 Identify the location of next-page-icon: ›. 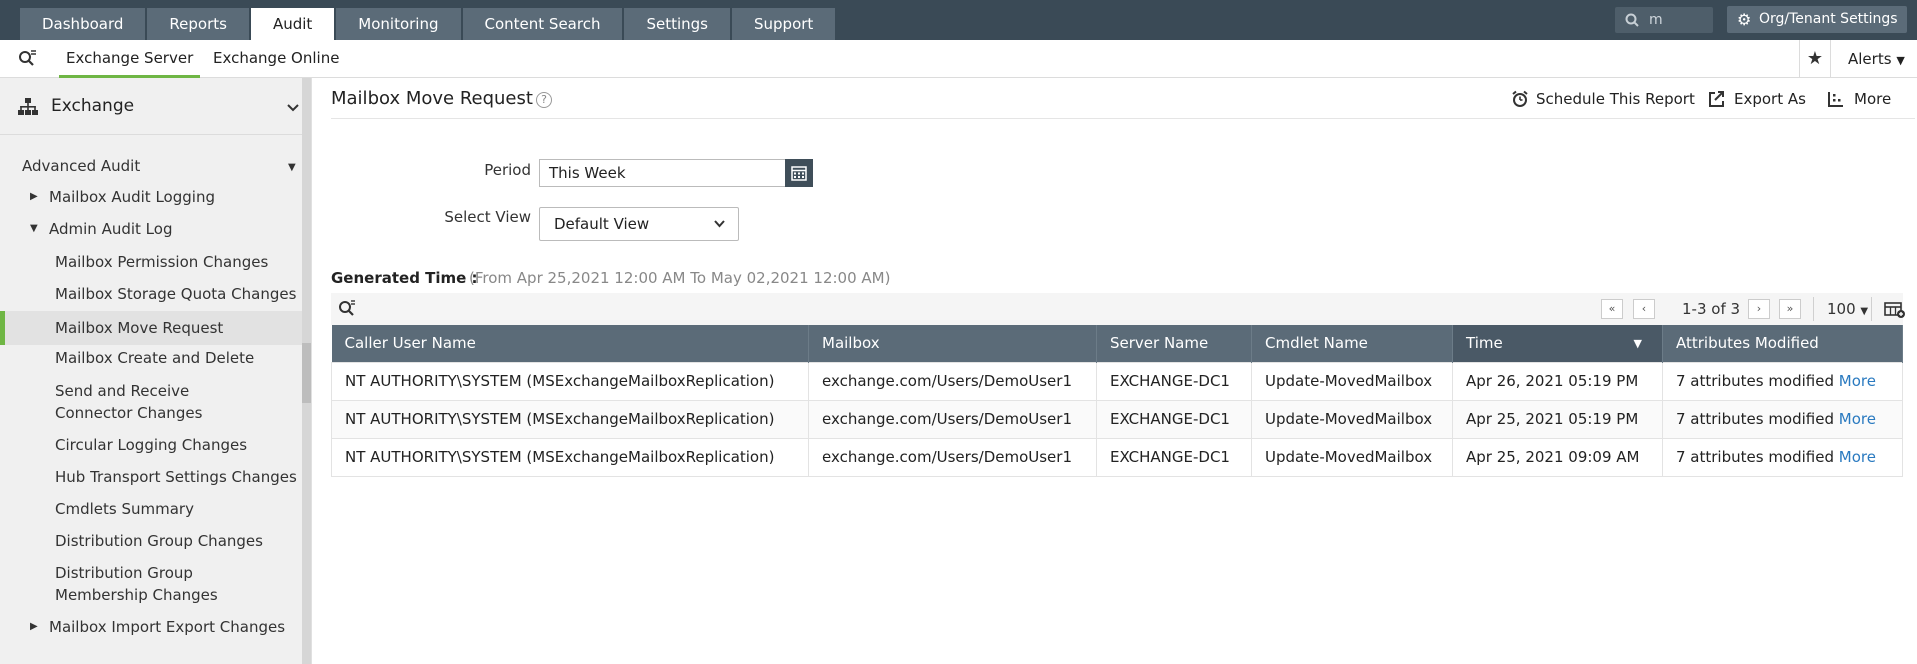
(1759, 309).